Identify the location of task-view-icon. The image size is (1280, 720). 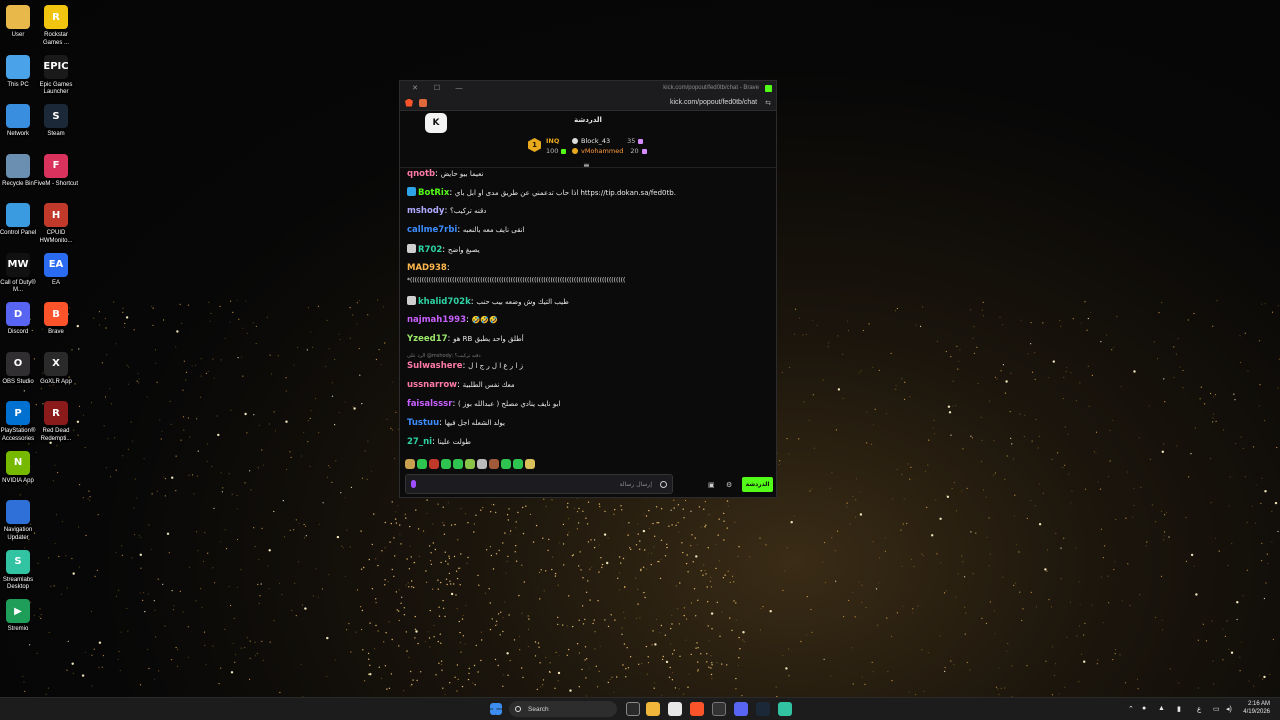
(633, 709).